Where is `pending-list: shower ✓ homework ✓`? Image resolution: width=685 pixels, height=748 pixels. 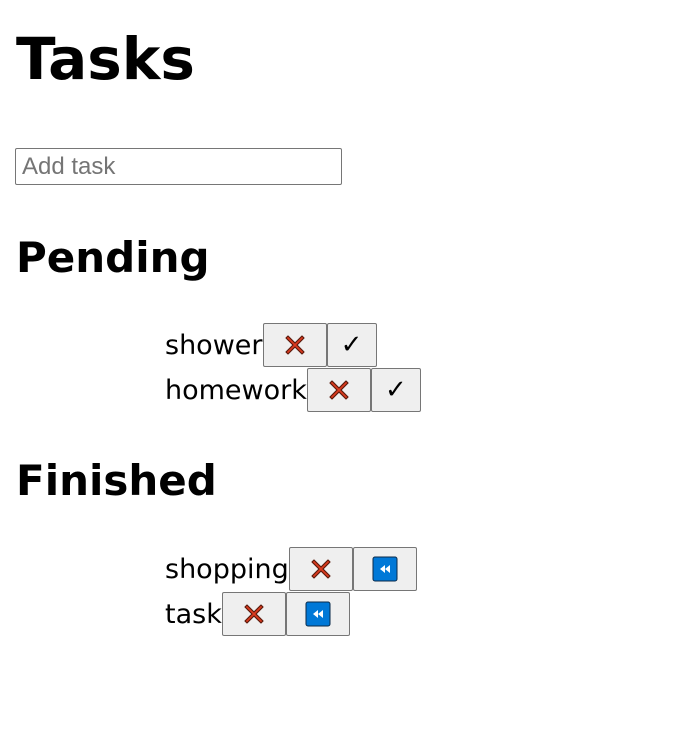
pending-list: shower ✓ homework ✓ is located at coordinates (293, 367).